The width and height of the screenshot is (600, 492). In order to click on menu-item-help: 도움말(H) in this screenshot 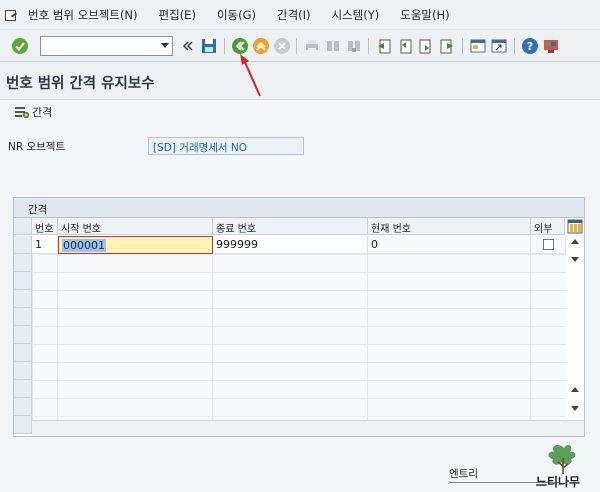, I will do `click(424, 15)`.